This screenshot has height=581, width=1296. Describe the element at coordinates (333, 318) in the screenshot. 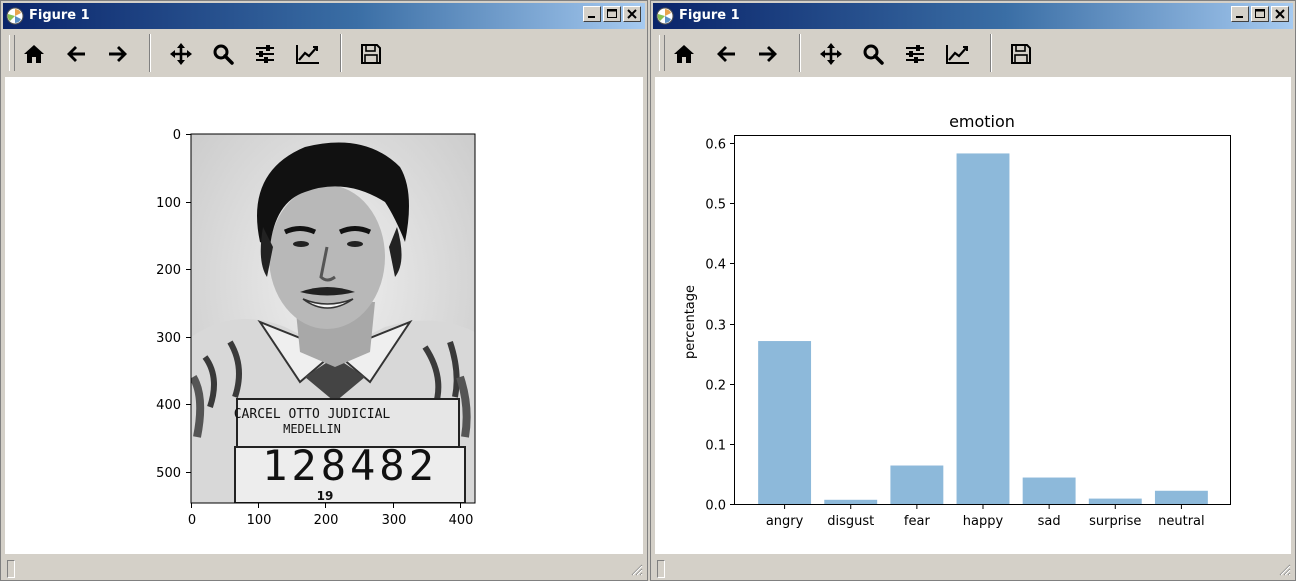

I see `mugshot-photo: CARCEL OTTO JUDICIAL MEDELLIN 128482 19` at that location.